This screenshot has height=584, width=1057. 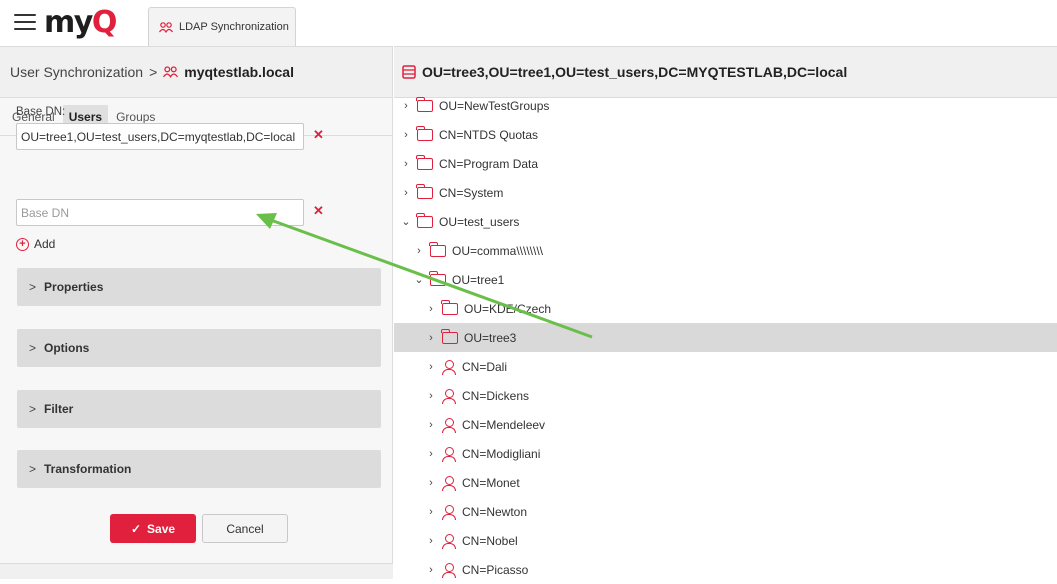 What do you see at coordinates (88, 469) in the screenshot?
I see `section-label: Transformation` at bounding box center [88, 469].